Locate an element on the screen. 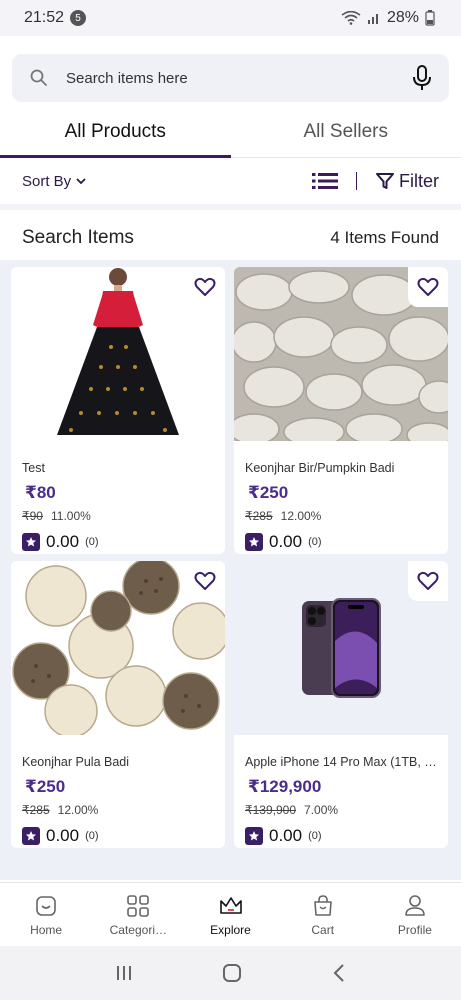  bottom-navigation: Home Categori… Explore Cart Profile is located at coordinates (230, 914).